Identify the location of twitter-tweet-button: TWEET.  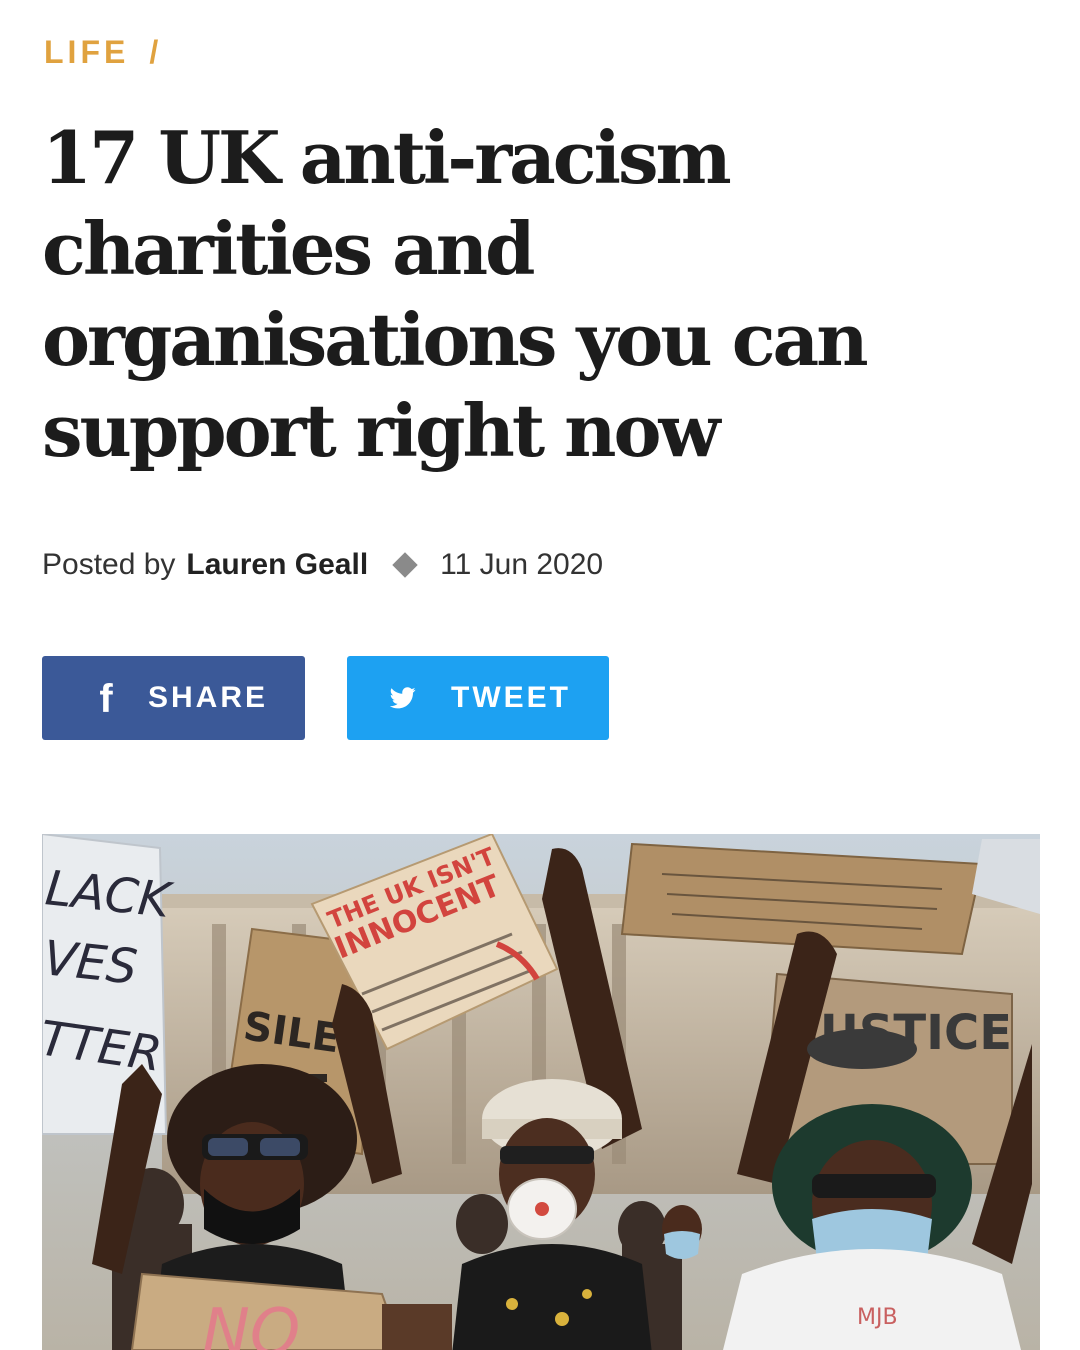
(478, 698).